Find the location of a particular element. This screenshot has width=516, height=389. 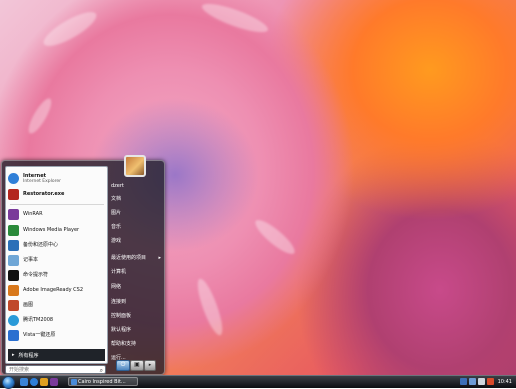

recent-item-label: 腾讯TM2008 is located at coordinates (38, 320).